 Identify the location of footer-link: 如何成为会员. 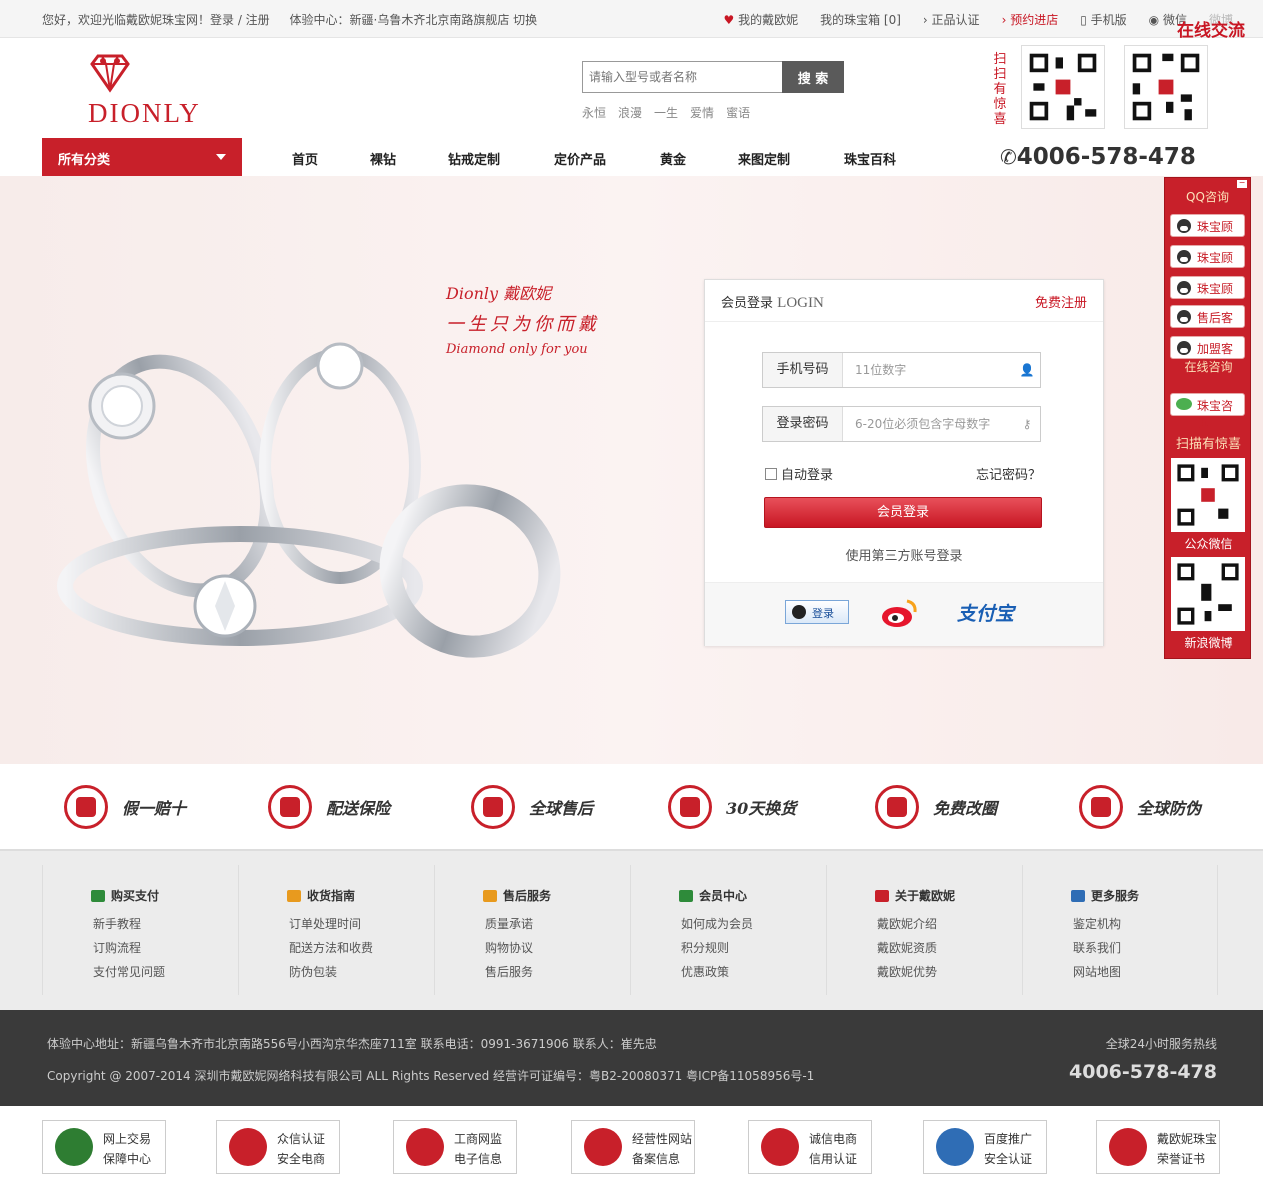
(717, 923).